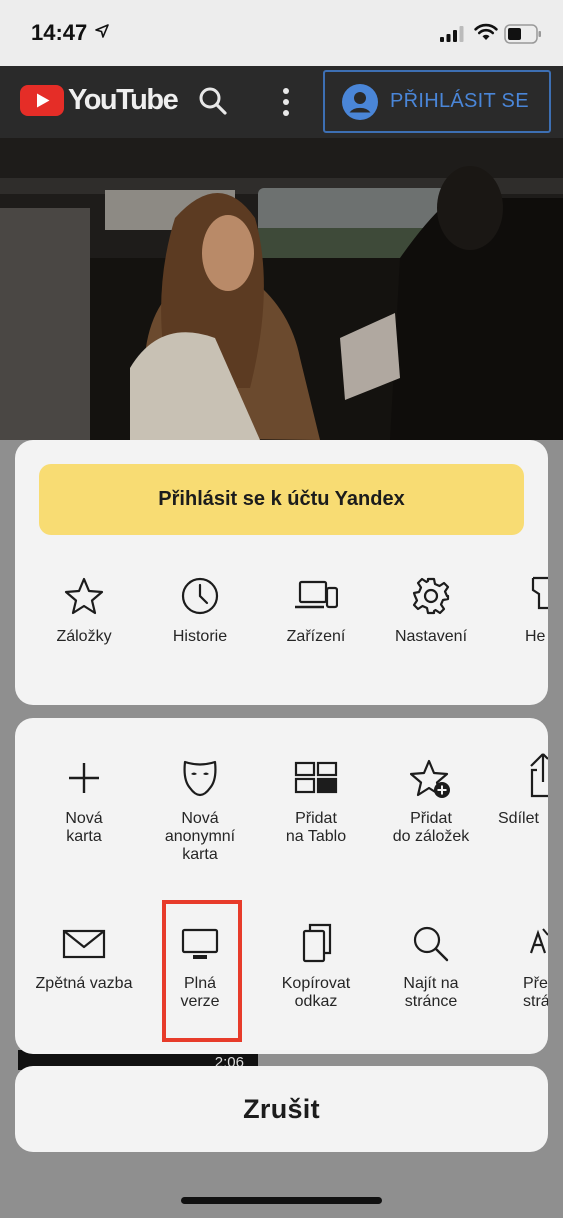 The image size is (563, 1218). I want to click on status-bar: 14:47, so click(281, 33).